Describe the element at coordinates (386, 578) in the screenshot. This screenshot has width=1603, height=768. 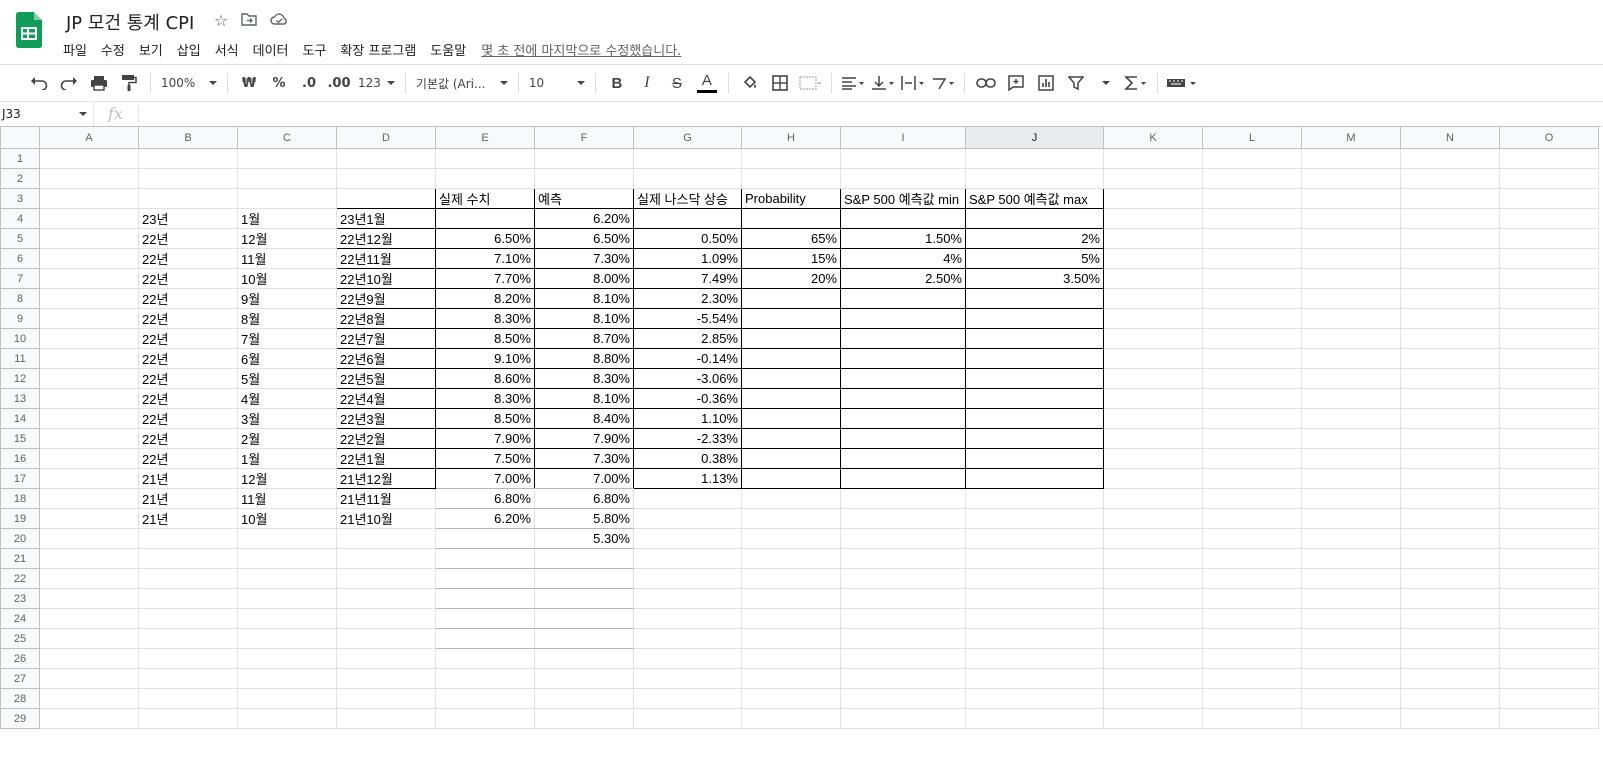
I see `cell-d22` at that location.